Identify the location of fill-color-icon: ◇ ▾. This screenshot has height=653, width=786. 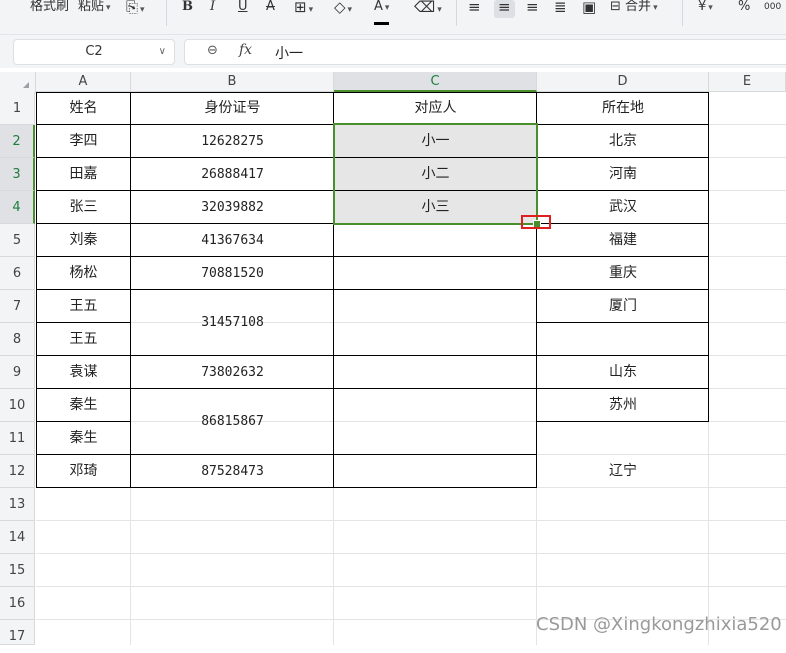
(343, 9).